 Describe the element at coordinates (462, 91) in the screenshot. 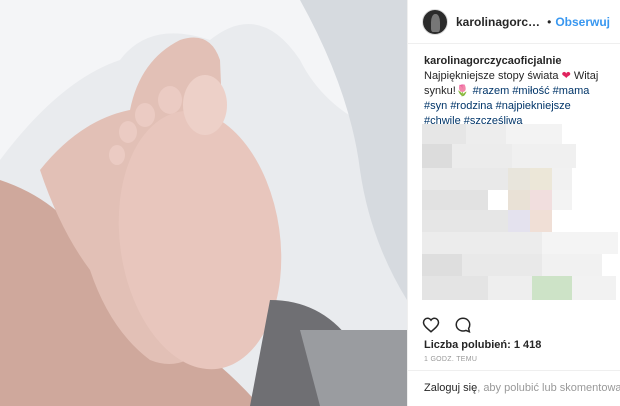

I see `tulip-emoji: 🌷` at that location.